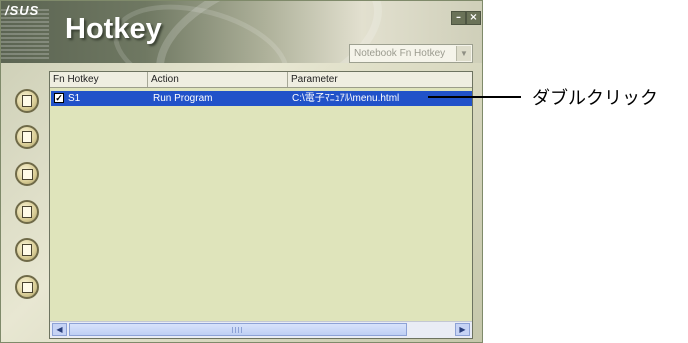  I want to click on grid-icon, so click(27, 287).